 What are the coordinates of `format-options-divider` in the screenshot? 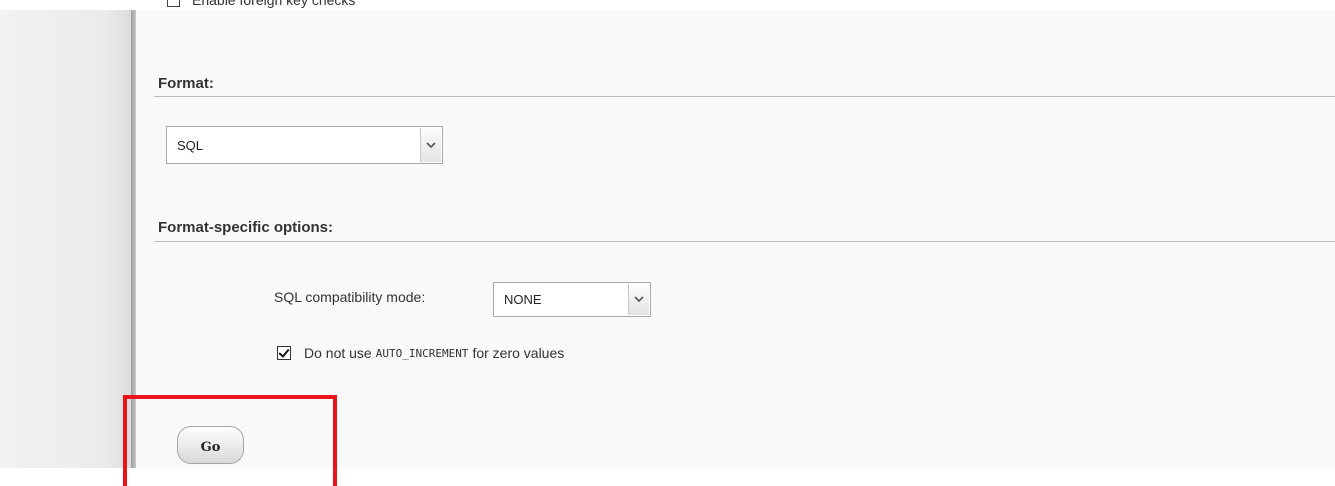 It's located at (744, 241).